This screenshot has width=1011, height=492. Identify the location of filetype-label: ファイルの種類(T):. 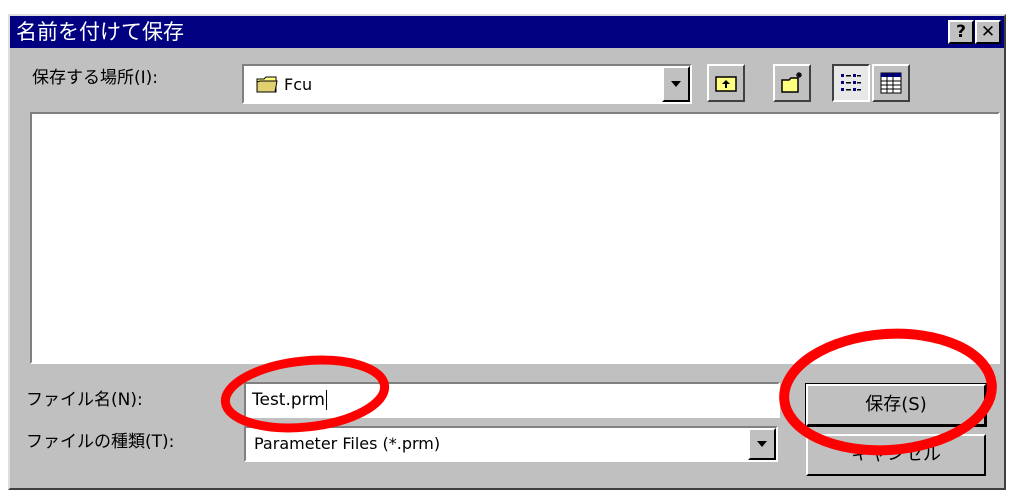
(100, 442).